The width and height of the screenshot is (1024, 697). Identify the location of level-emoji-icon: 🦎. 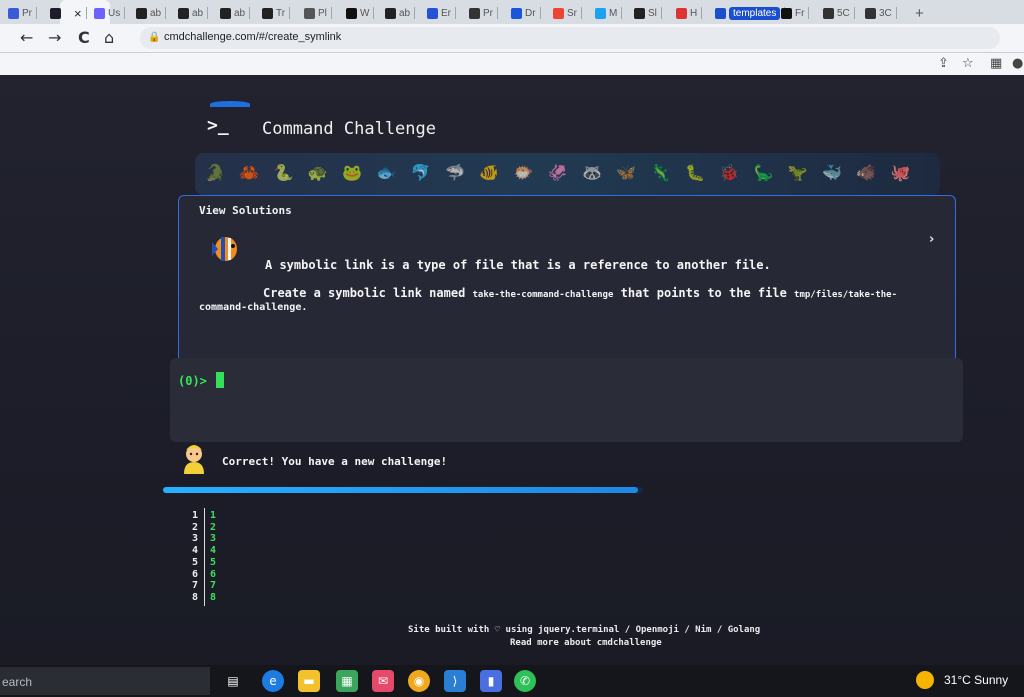
(661, 172).